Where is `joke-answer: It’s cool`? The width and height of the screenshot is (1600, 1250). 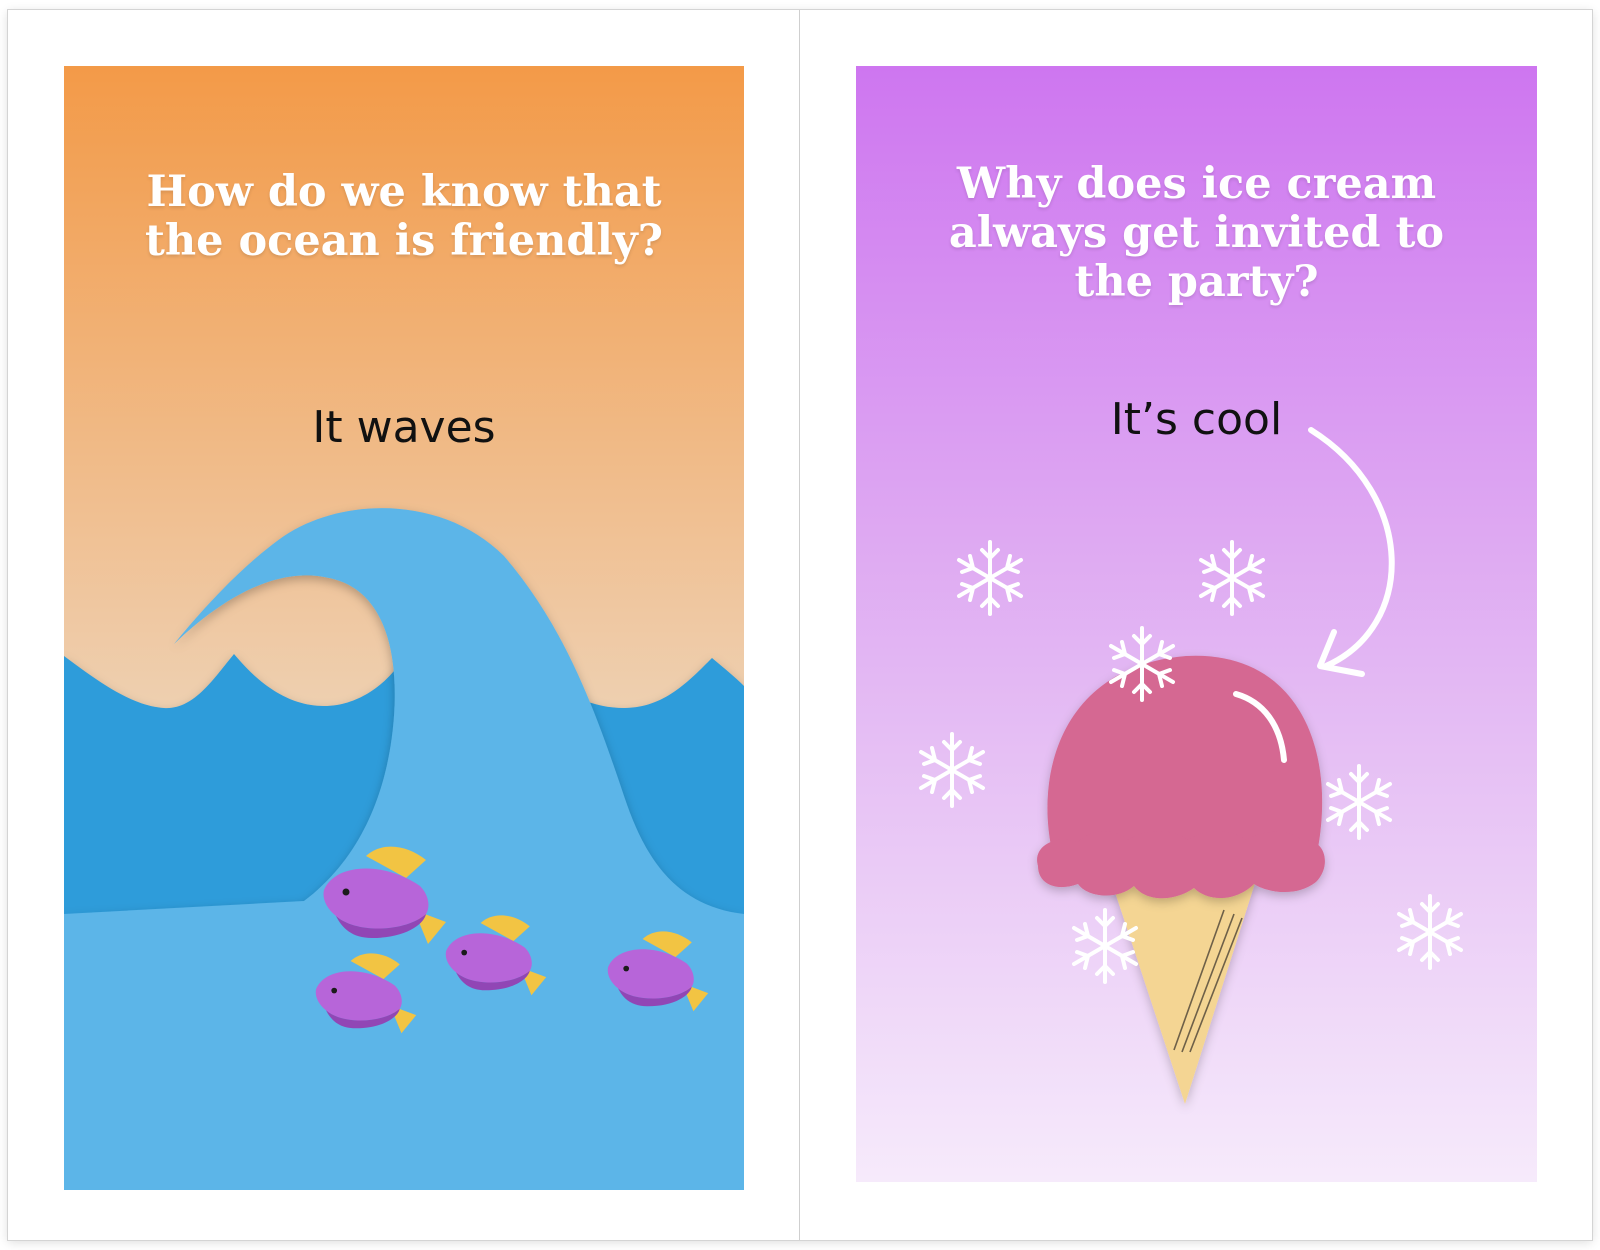
joke-answer: It’s cool is located at coordinates (1196, 419).